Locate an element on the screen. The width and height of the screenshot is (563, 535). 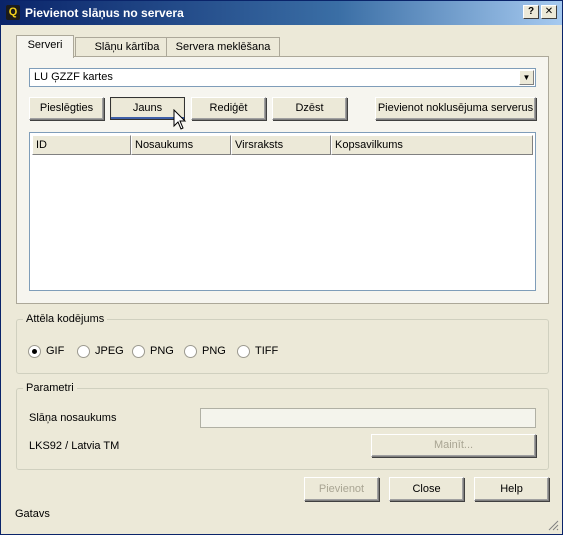
image-encoding-legend: Attēla kodējums is located at coordinates (65, 319).